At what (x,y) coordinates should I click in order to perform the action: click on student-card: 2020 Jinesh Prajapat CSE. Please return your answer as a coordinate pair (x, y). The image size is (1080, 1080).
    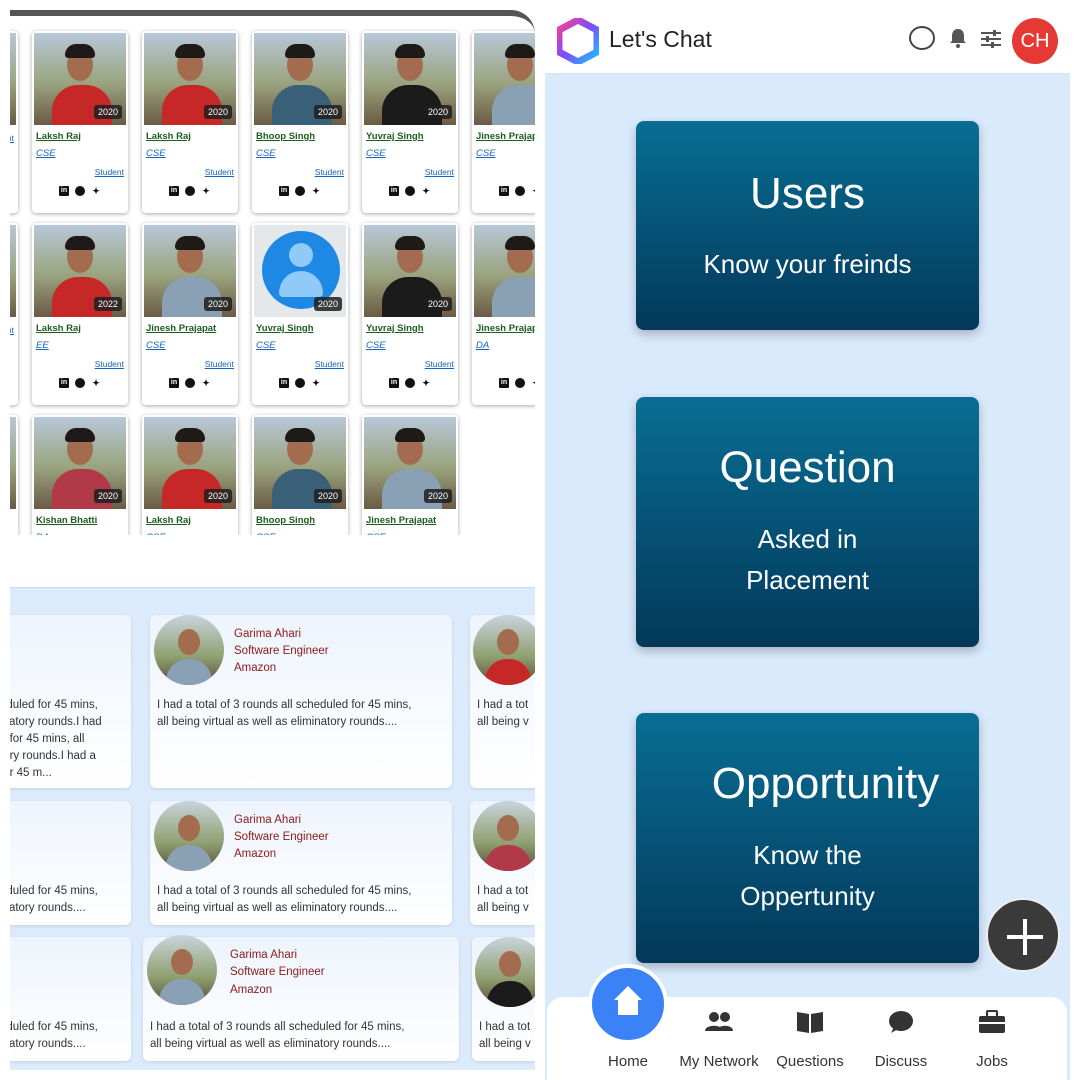
    Looking at the image, I should click on (410, 475).